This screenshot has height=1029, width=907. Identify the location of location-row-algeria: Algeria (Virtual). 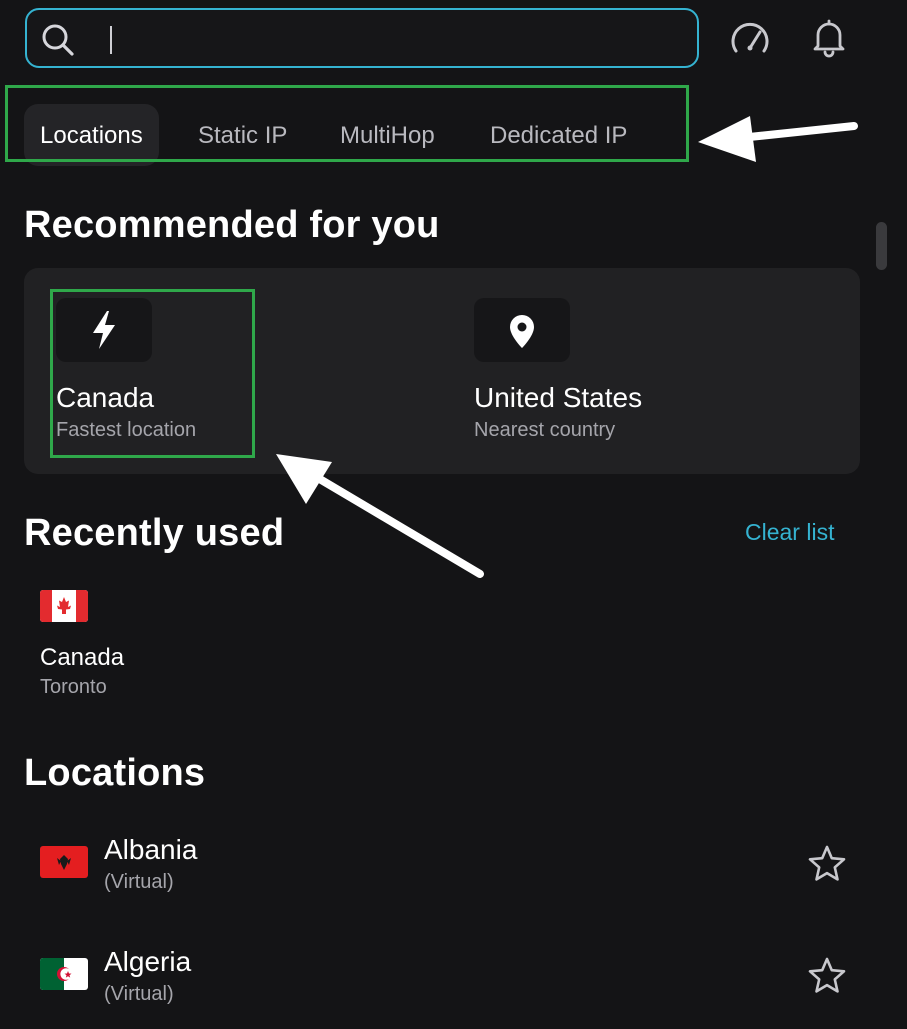
(450, 978).